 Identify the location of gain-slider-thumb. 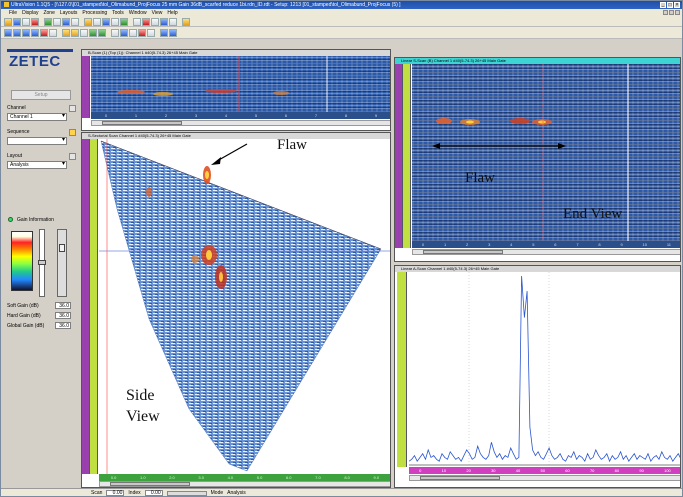
(62, 248).